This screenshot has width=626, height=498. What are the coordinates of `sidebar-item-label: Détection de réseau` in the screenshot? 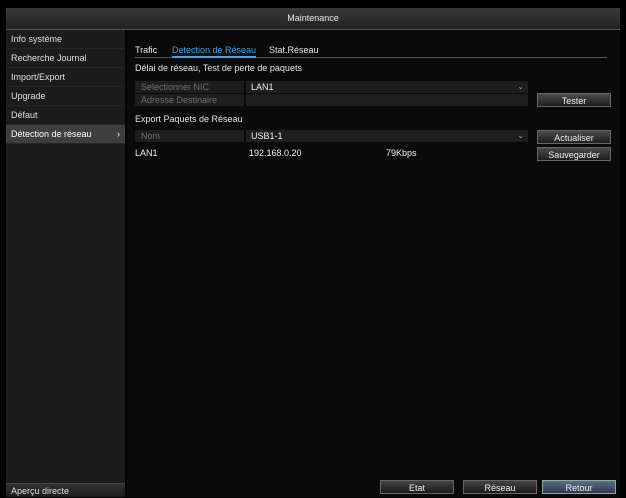 It's located at (51, 134).